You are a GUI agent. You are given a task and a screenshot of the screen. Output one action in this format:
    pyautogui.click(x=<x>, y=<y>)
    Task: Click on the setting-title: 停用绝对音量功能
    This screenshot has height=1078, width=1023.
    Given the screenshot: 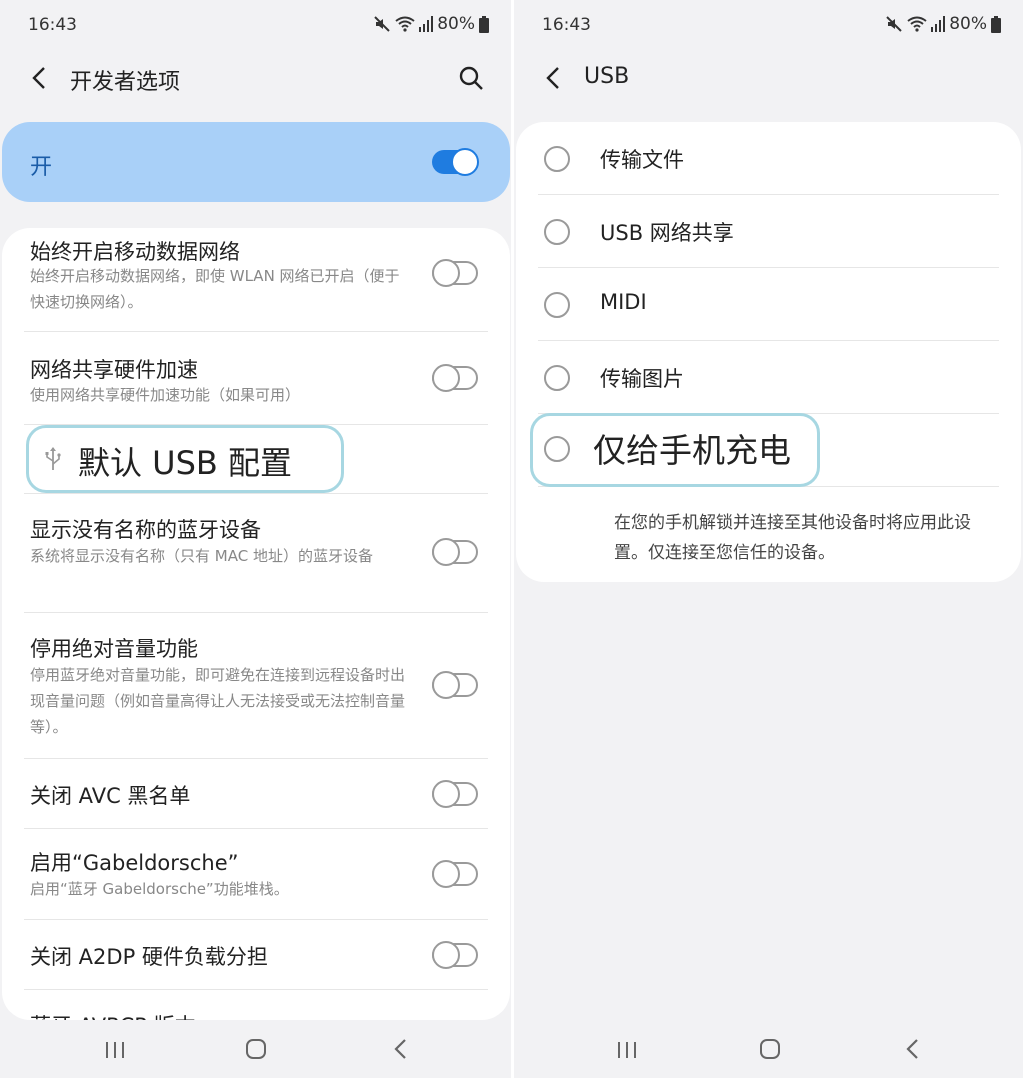 What is the action you would take?
    pyautogui.click(x=114, y=649)
    